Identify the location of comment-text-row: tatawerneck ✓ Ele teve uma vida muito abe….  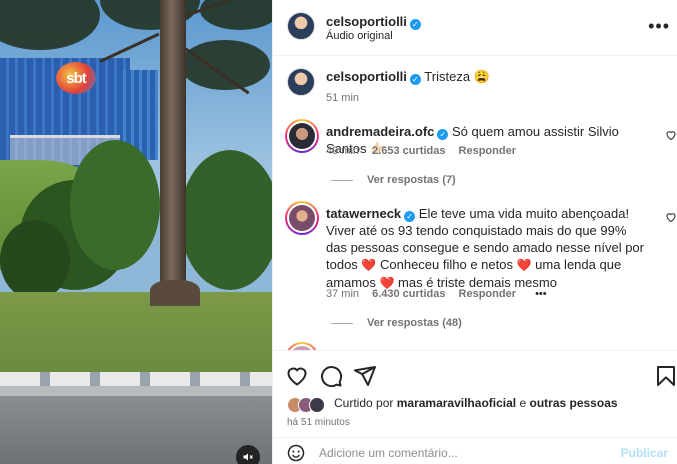
(486, 248).